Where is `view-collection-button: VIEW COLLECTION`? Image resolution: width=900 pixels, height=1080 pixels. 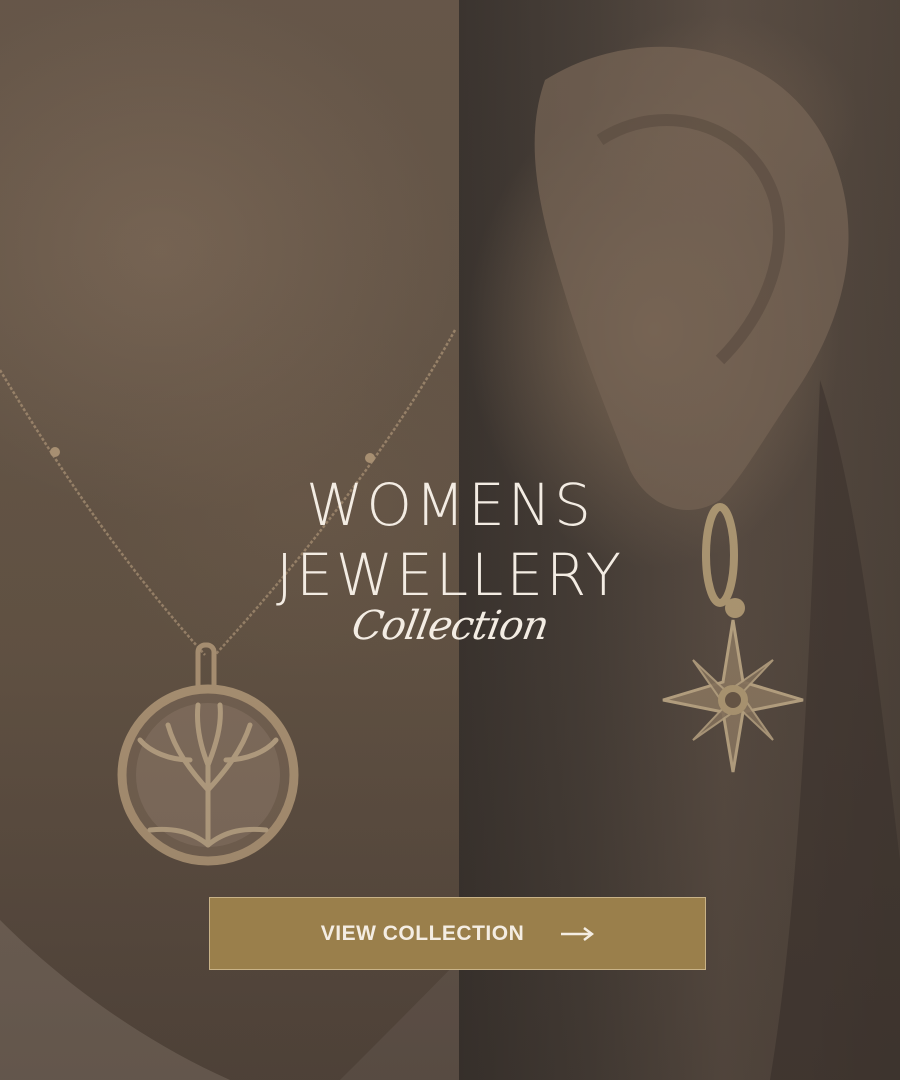 view-collection-button: VIEW COLLECTION is located at coordinates (457, 933).